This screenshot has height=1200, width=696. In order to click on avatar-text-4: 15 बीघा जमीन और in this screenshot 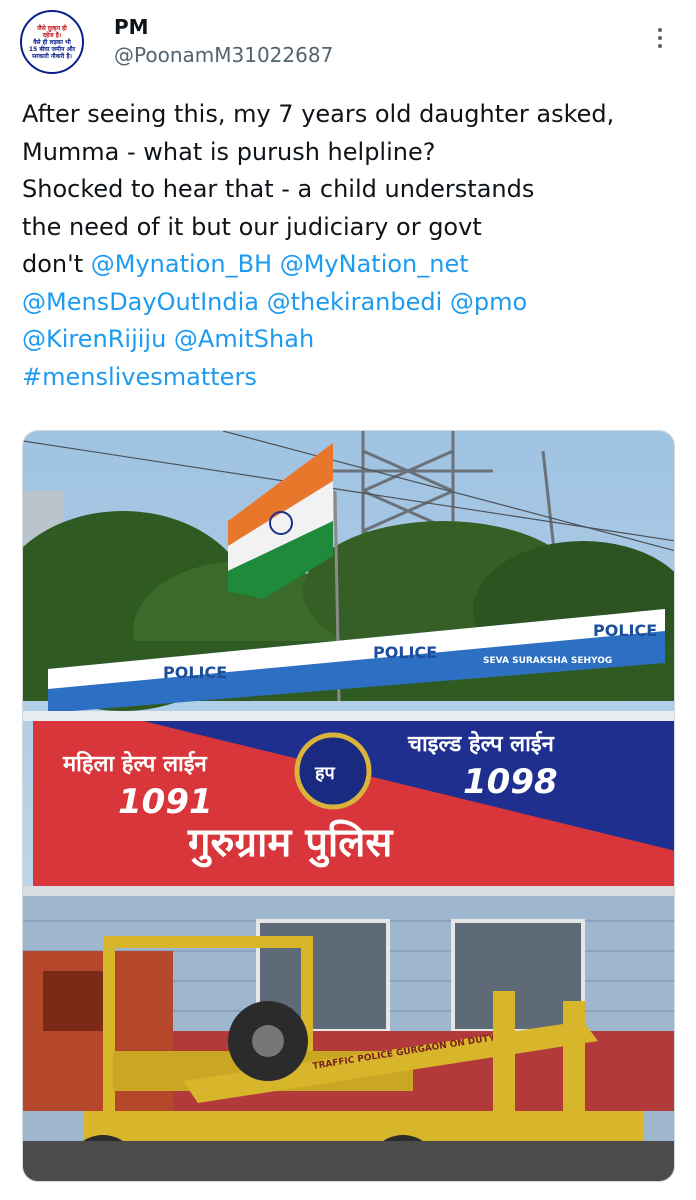, I will do `click(52, 49)`.